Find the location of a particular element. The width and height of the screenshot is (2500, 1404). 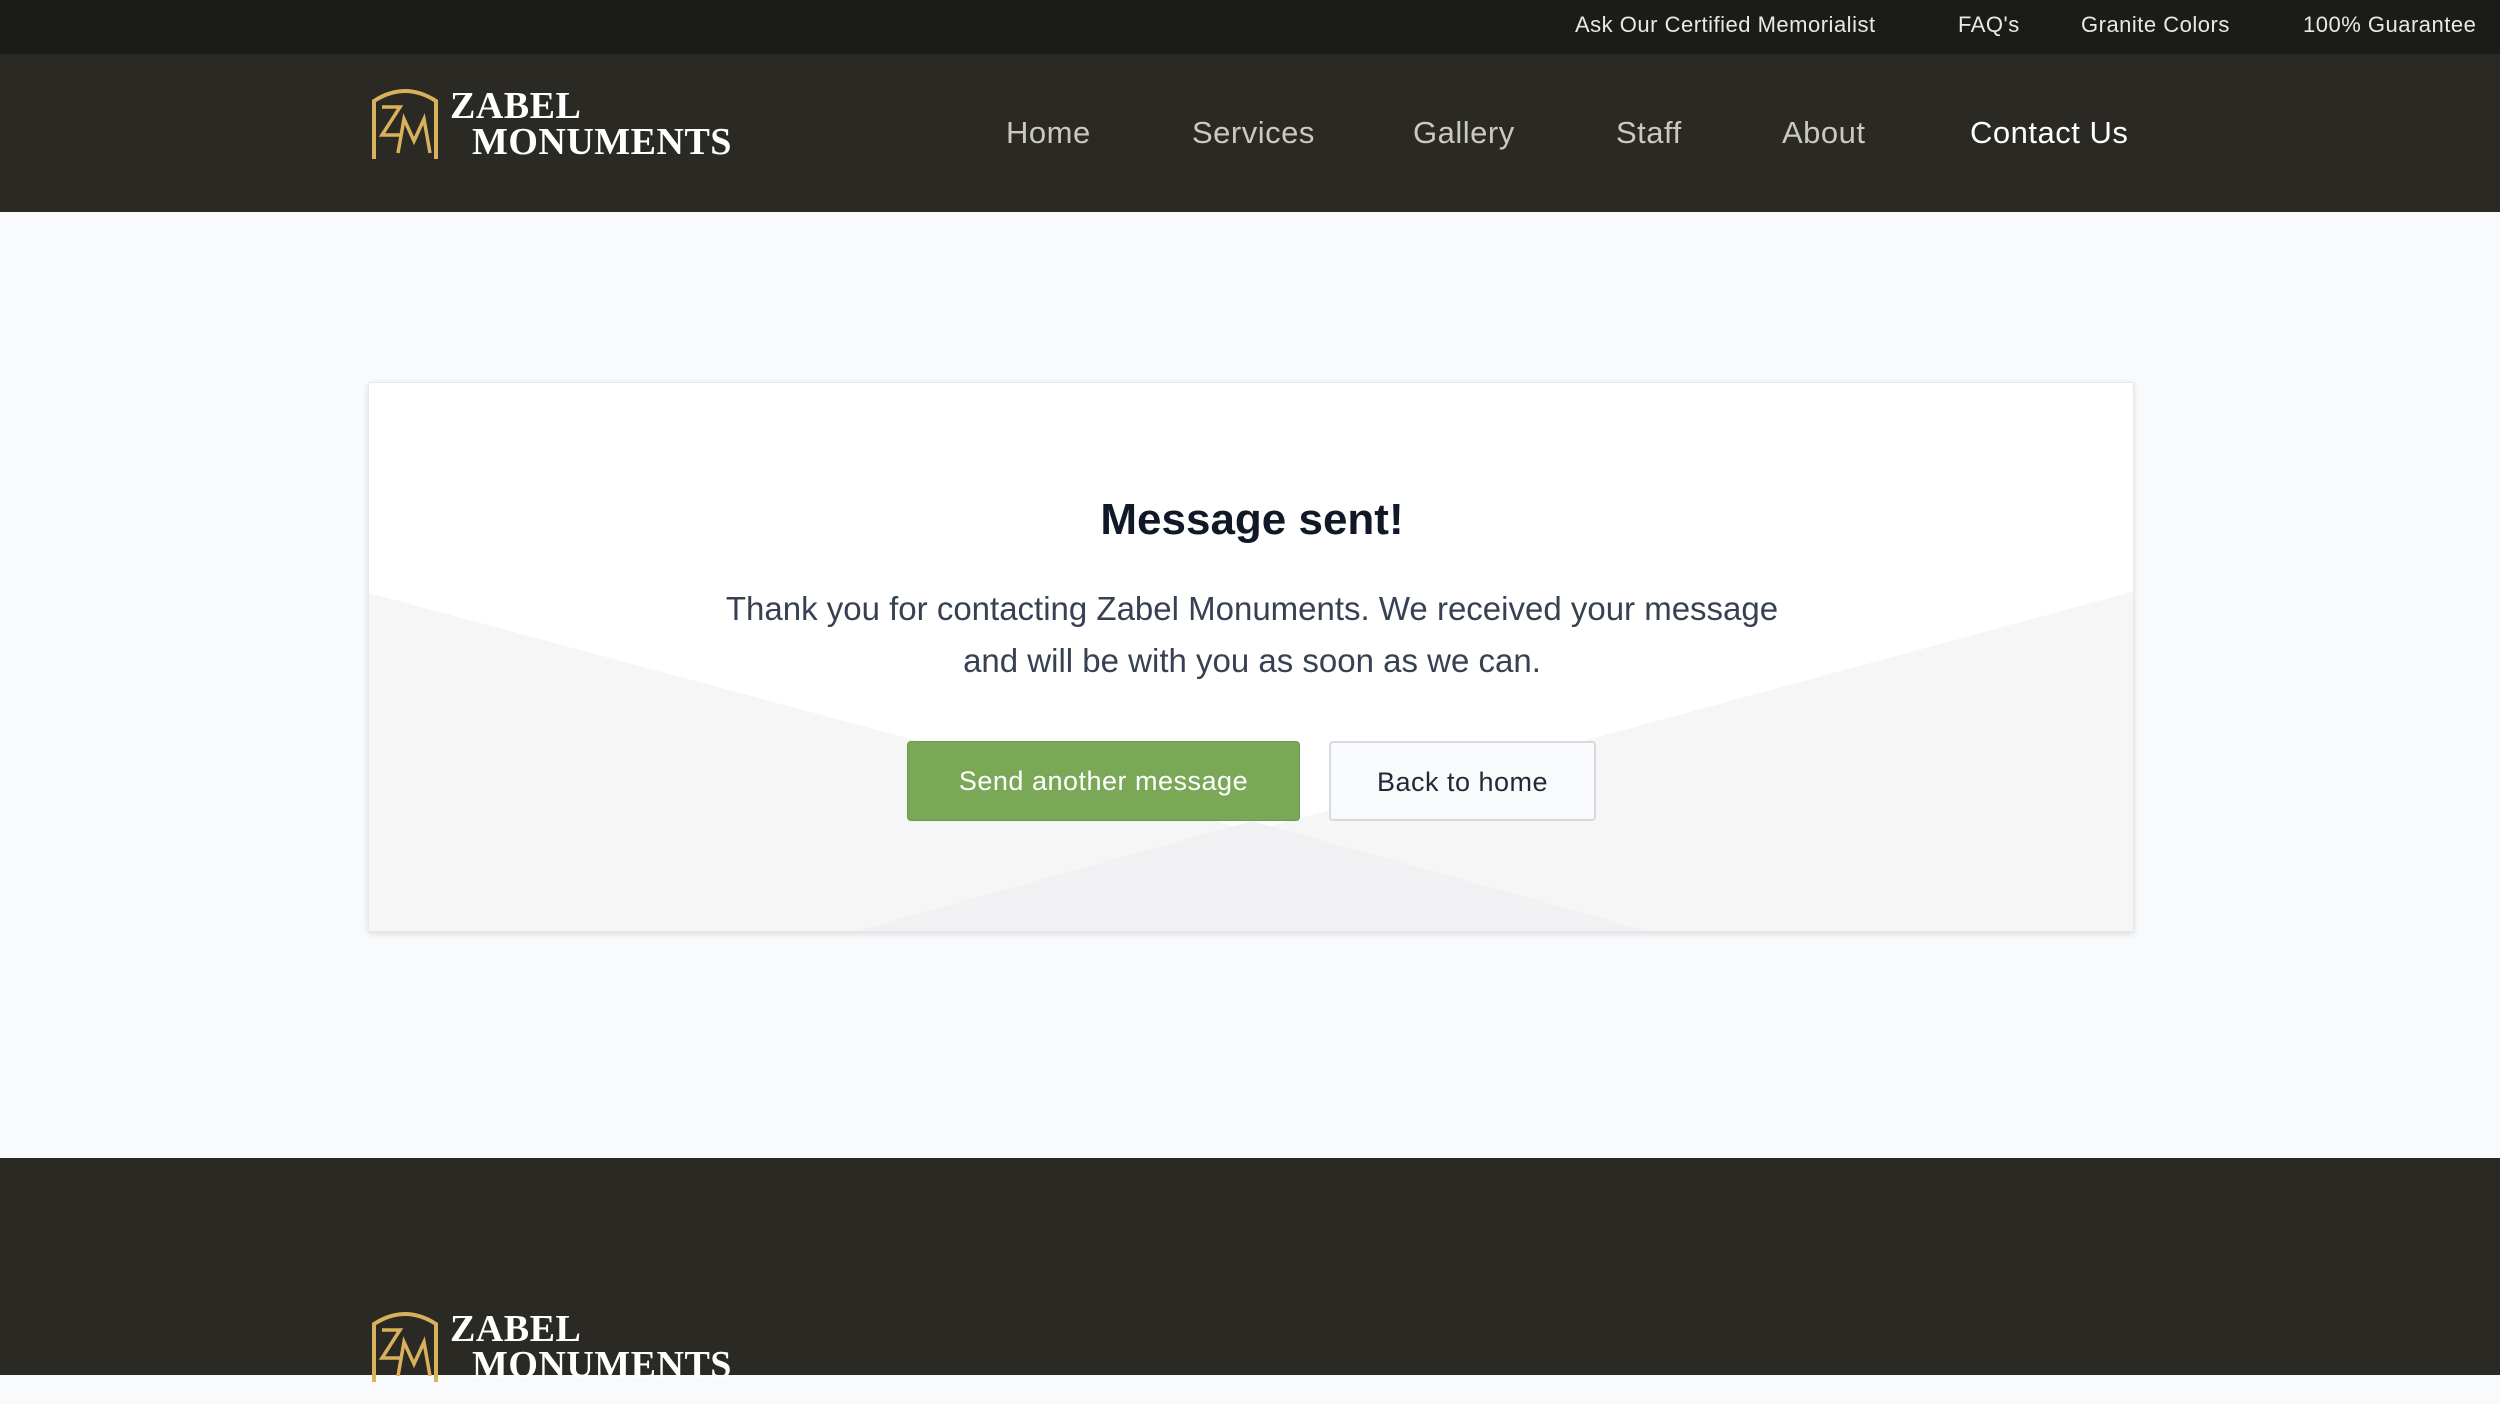

nav-home: Home is located at coordinates (1048, 133).